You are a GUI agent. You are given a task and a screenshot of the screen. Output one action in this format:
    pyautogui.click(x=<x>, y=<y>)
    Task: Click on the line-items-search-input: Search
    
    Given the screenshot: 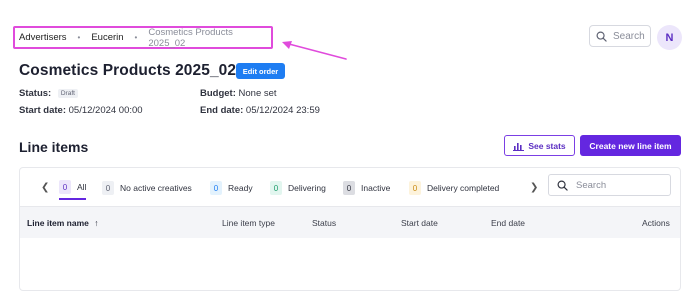 What is the action you would take?
    pyautogui.click(x=609, y=185)
    